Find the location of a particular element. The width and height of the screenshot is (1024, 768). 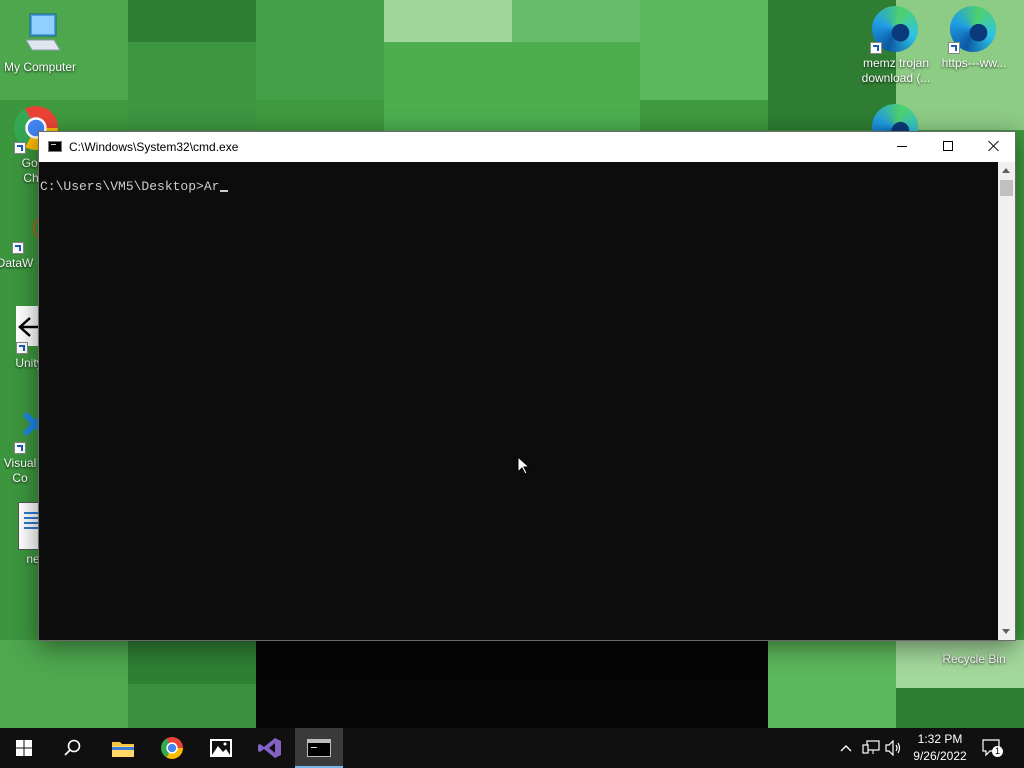

photos-icon is located at coordinates (221, 748).